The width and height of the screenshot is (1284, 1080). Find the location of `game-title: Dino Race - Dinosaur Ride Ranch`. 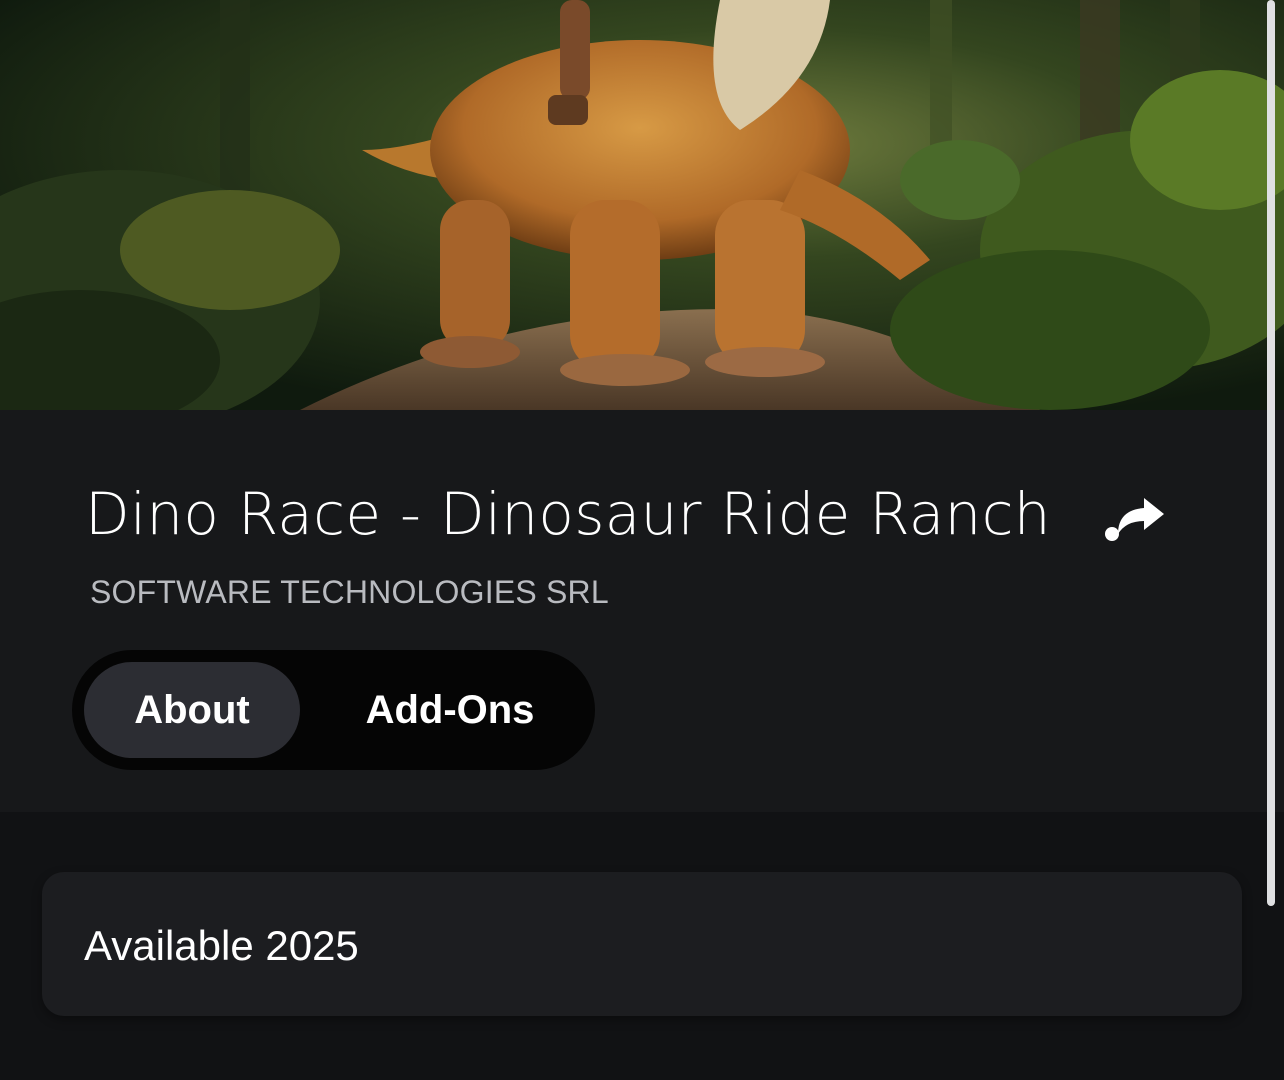

game-title: Dino Race - Dinosaur Ride Ranch is located at coordinates (568, 514).